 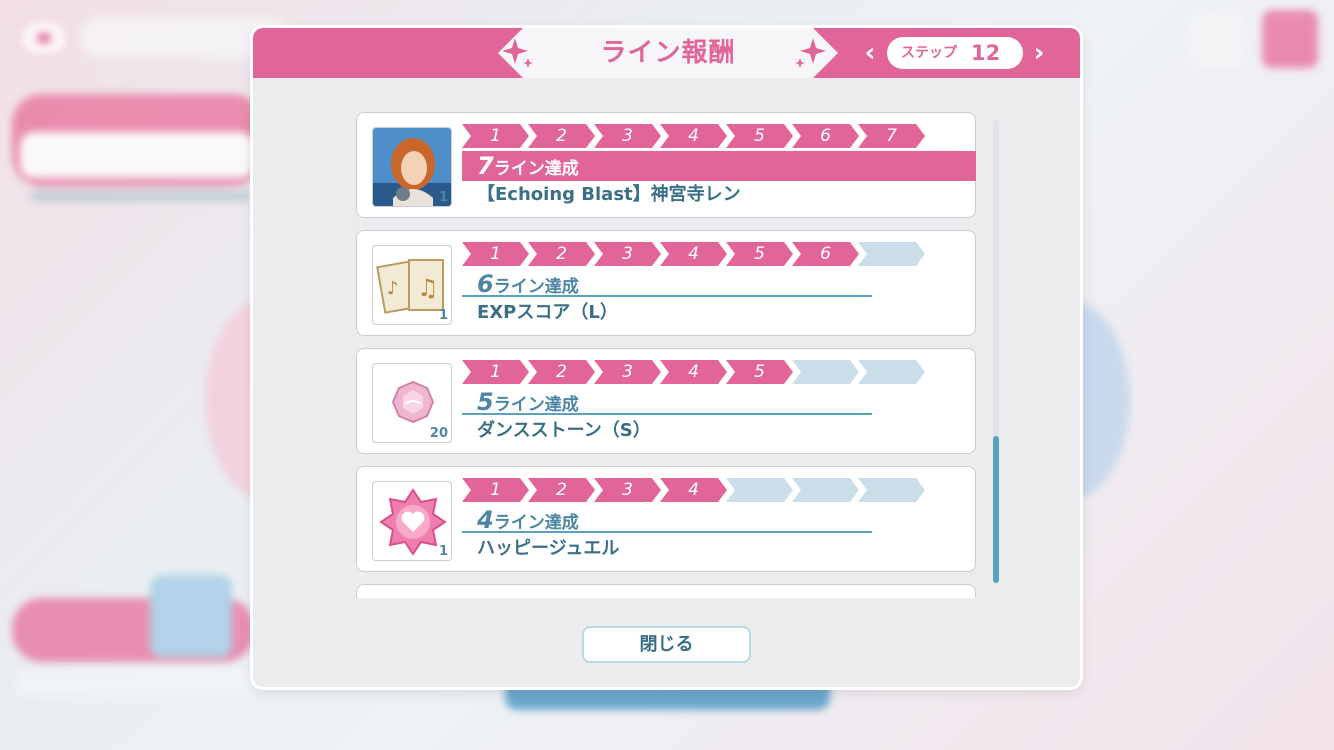 I want to click on dance-stone-icon: 20, so click(x=412, y=403).